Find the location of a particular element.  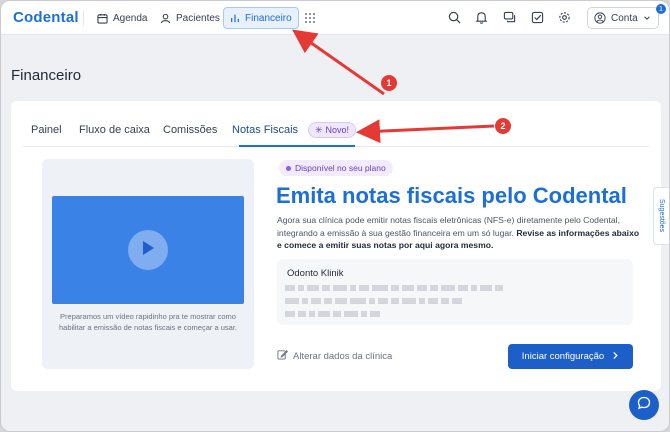

gear-icon is located at coordinates (565, 18).